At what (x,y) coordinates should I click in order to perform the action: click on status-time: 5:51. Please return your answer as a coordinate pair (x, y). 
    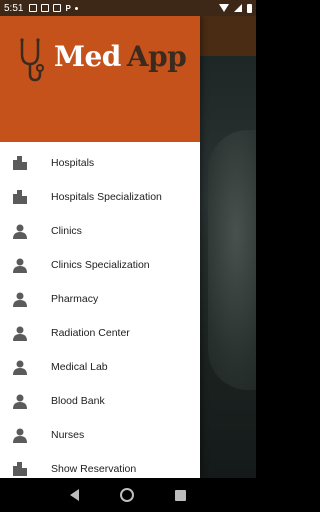
    Looking at the image, I should click on (14, 8).